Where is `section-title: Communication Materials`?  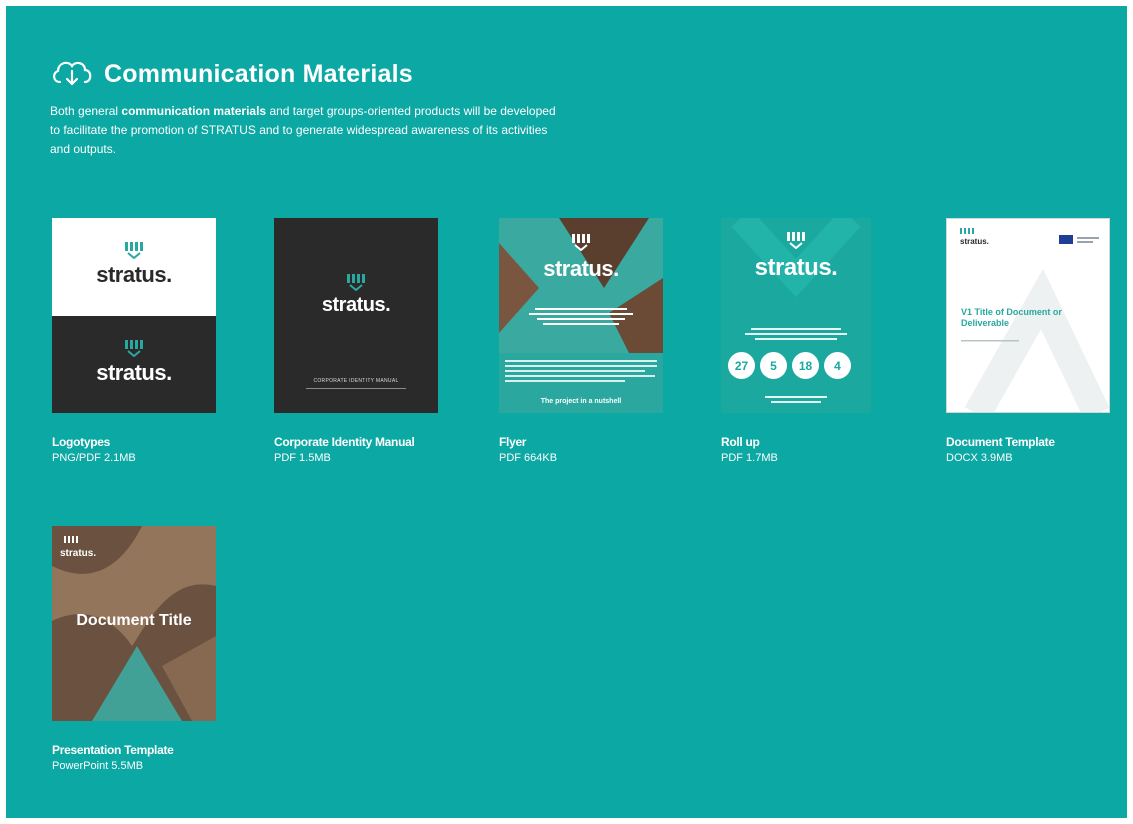 section-title: Communication Materials is located at coordinates (258, 74).